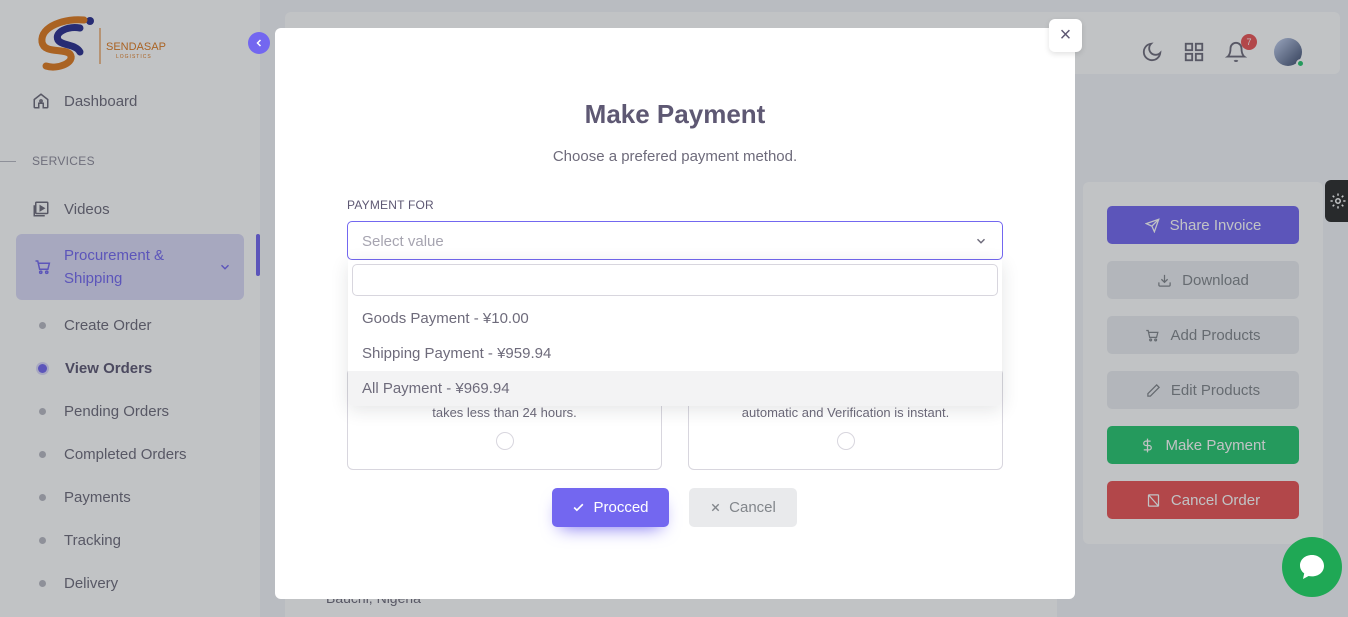 Image resolution: width=1348 pixels, height=617 pixels. Describe the element at coordinates (675, 353) in the screenshot. I see `dropdown-option-shipping: Shipping Payment - ¥959.94` at that location.